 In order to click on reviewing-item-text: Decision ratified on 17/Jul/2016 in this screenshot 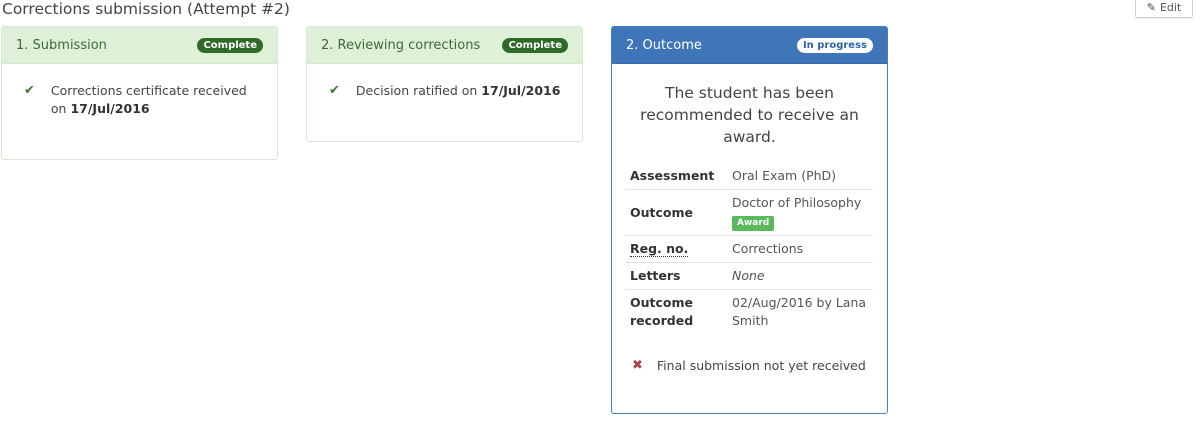, I will do `click(458, 90)`.